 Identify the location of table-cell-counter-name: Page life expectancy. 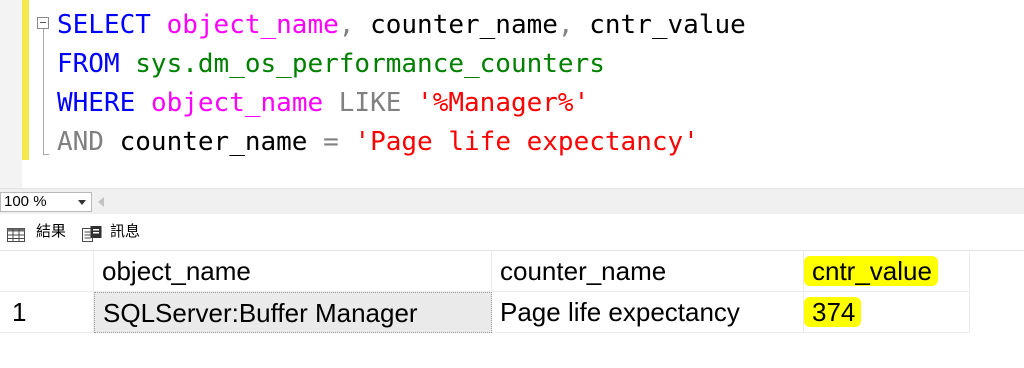
(648, 312).